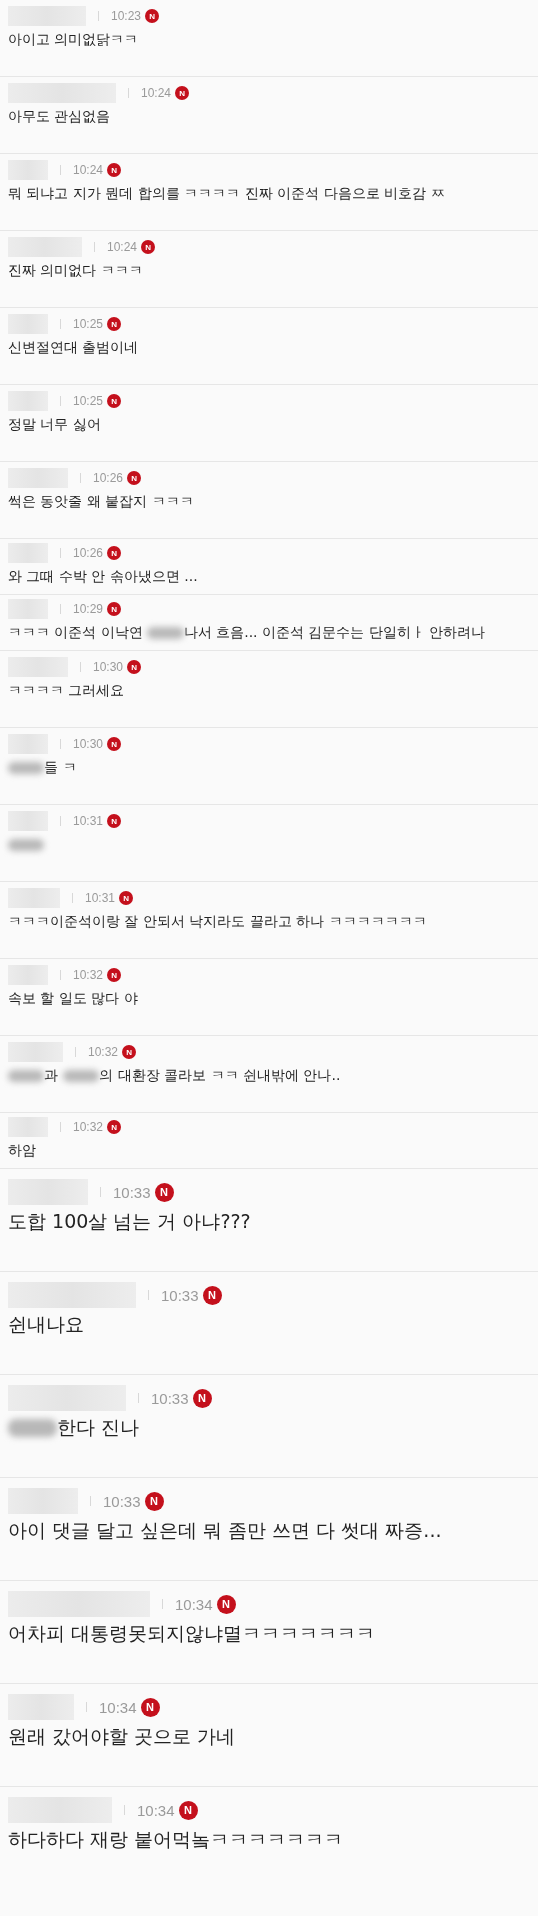 The height and width of the screenshot is (1916, 538). I want to click on comment-text: 도합 100살 넘는 거 아냐???, so click(129, 1221).